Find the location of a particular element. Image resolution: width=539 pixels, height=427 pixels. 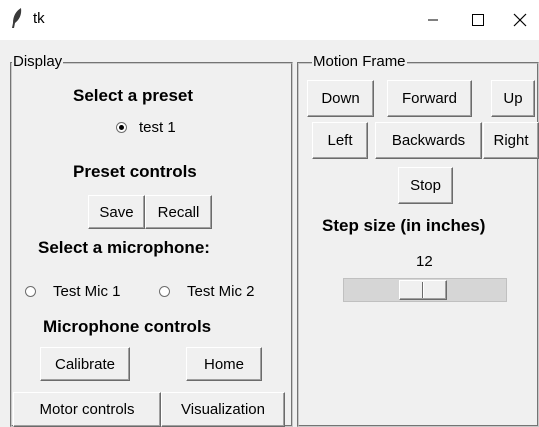

preset-controls-heading: Preset controls is located at coordinates (135, 171).